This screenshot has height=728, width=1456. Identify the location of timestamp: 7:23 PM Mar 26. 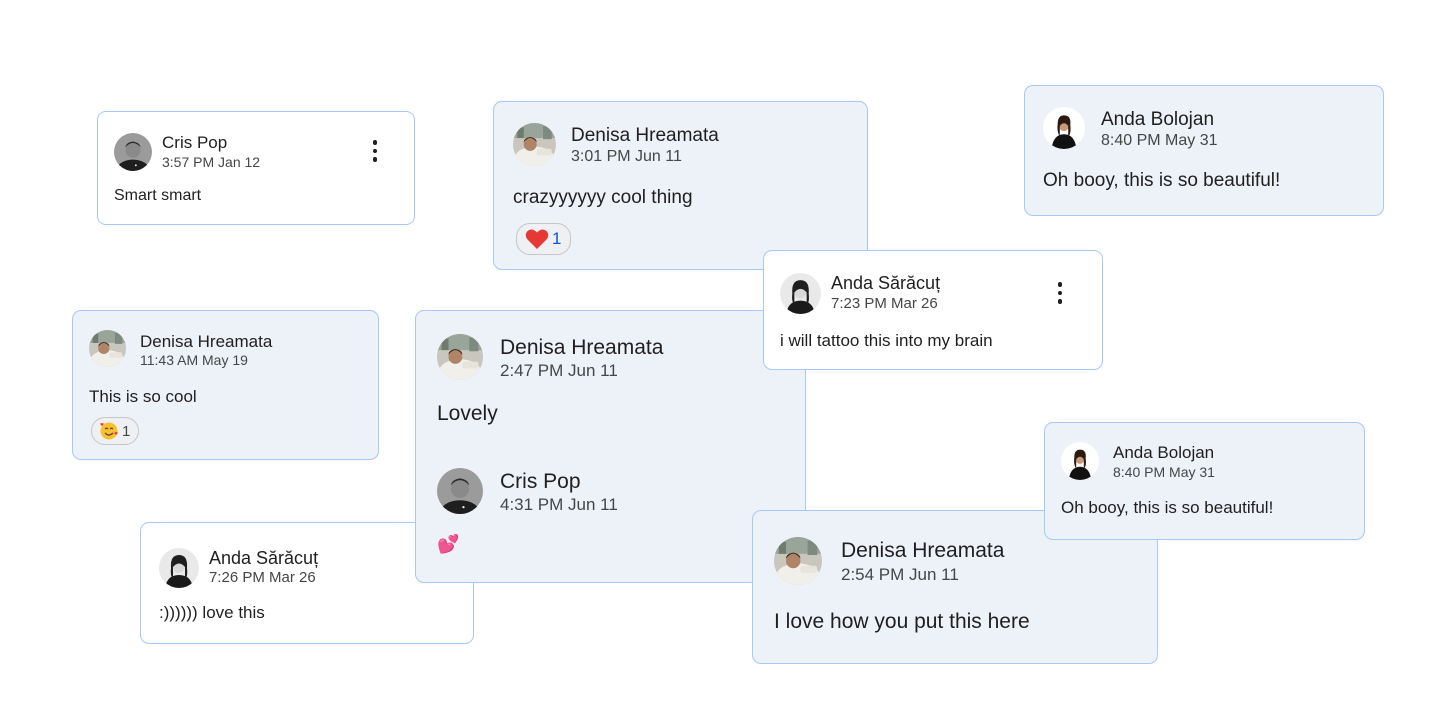
(884, 303).